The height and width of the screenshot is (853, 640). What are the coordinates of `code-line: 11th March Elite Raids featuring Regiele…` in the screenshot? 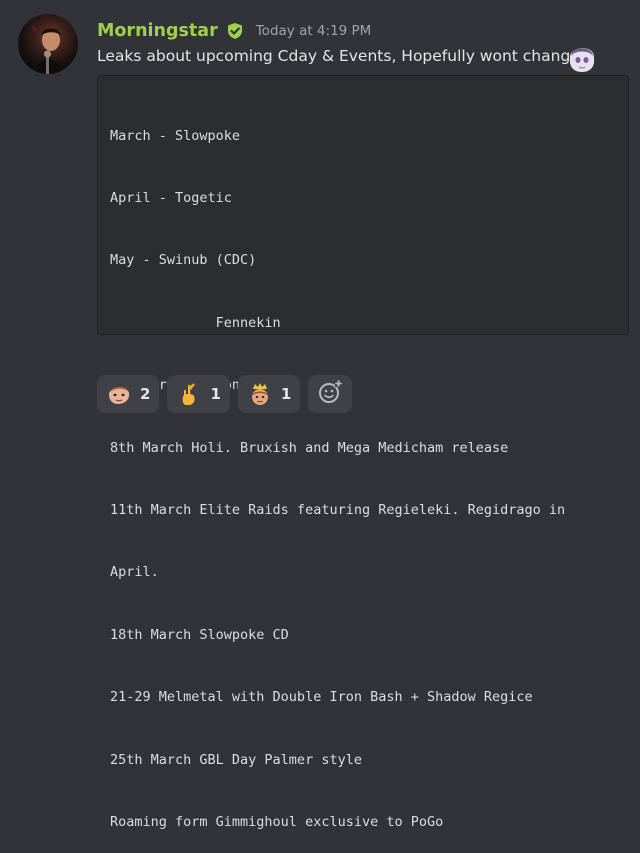 It's located at (338, 509).